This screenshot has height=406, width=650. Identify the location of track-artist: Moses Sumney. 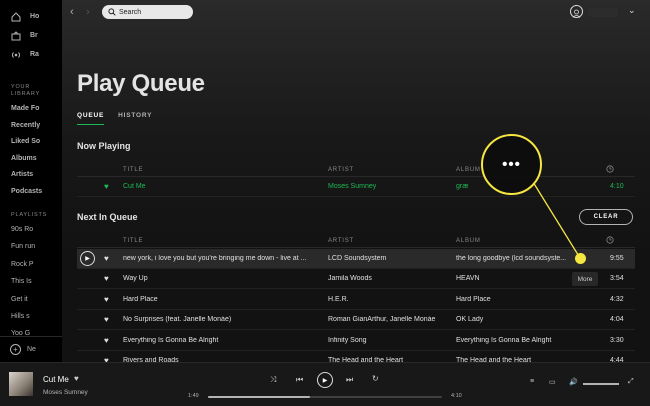
(388, 186).